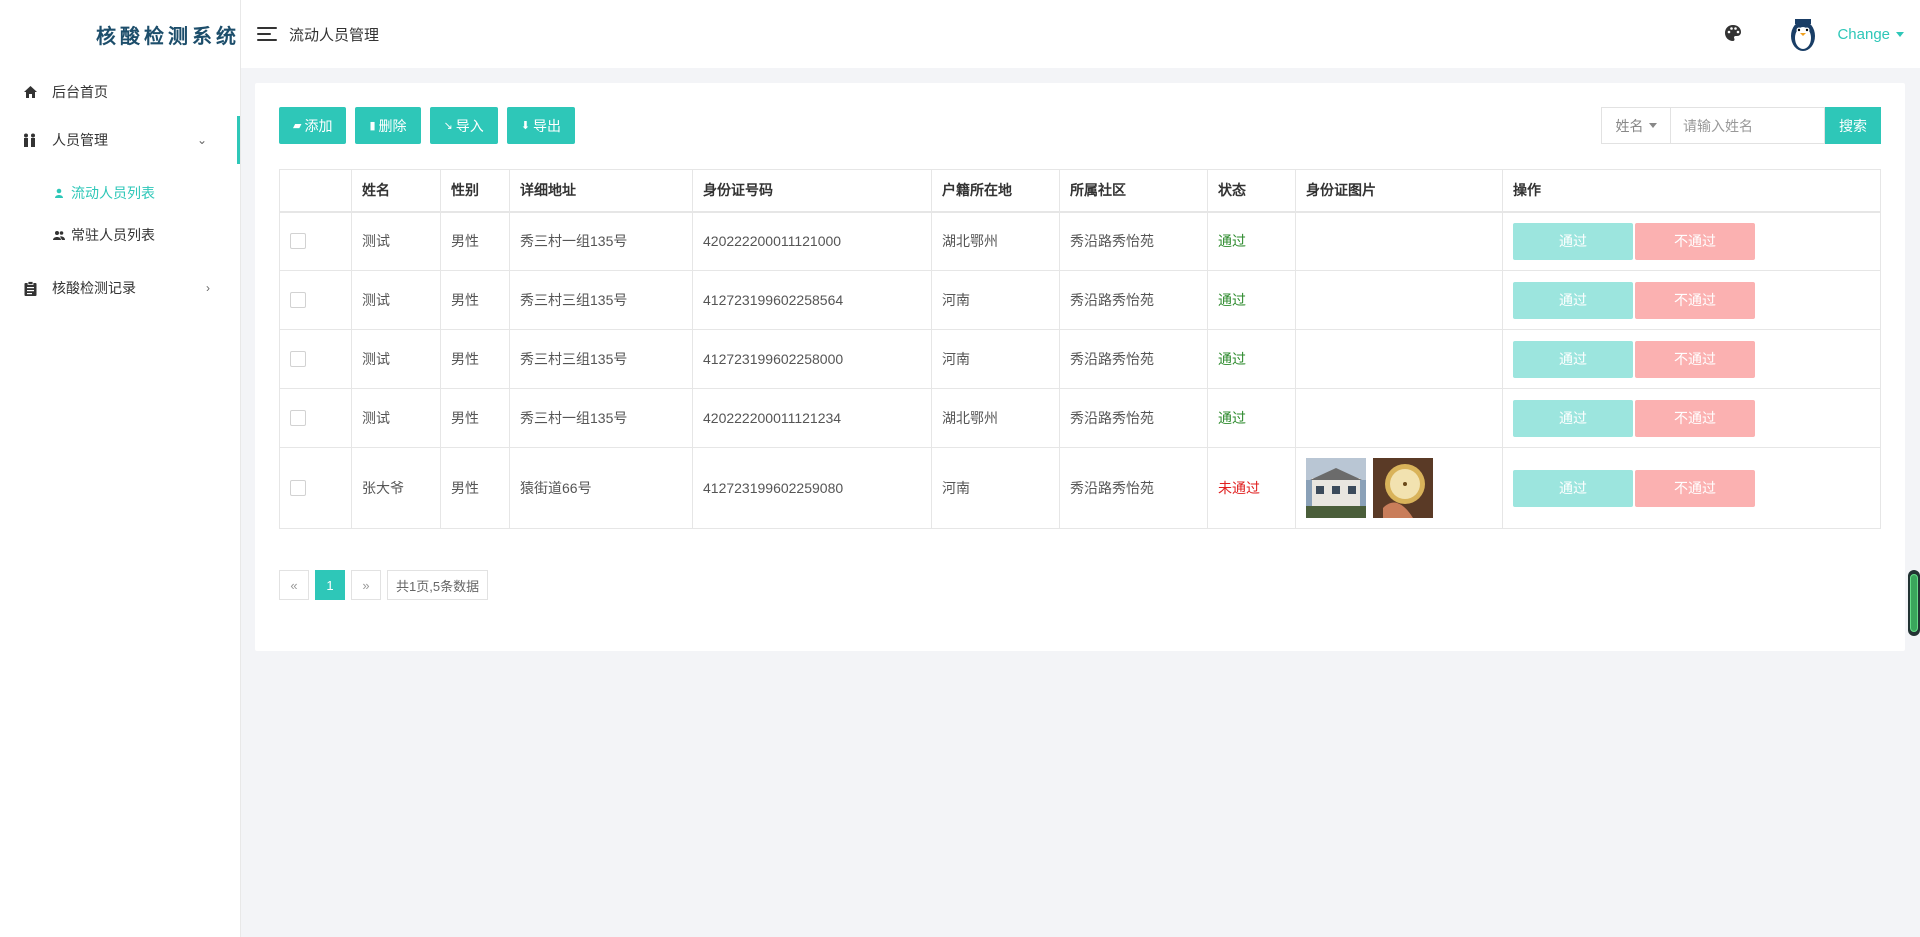 This screenshot has width=1920, height=937. What do you see at coordinates (540, 125) in the screenshot?
I see `export-button: ⬇ 导出` at bounding box center [540, 125].